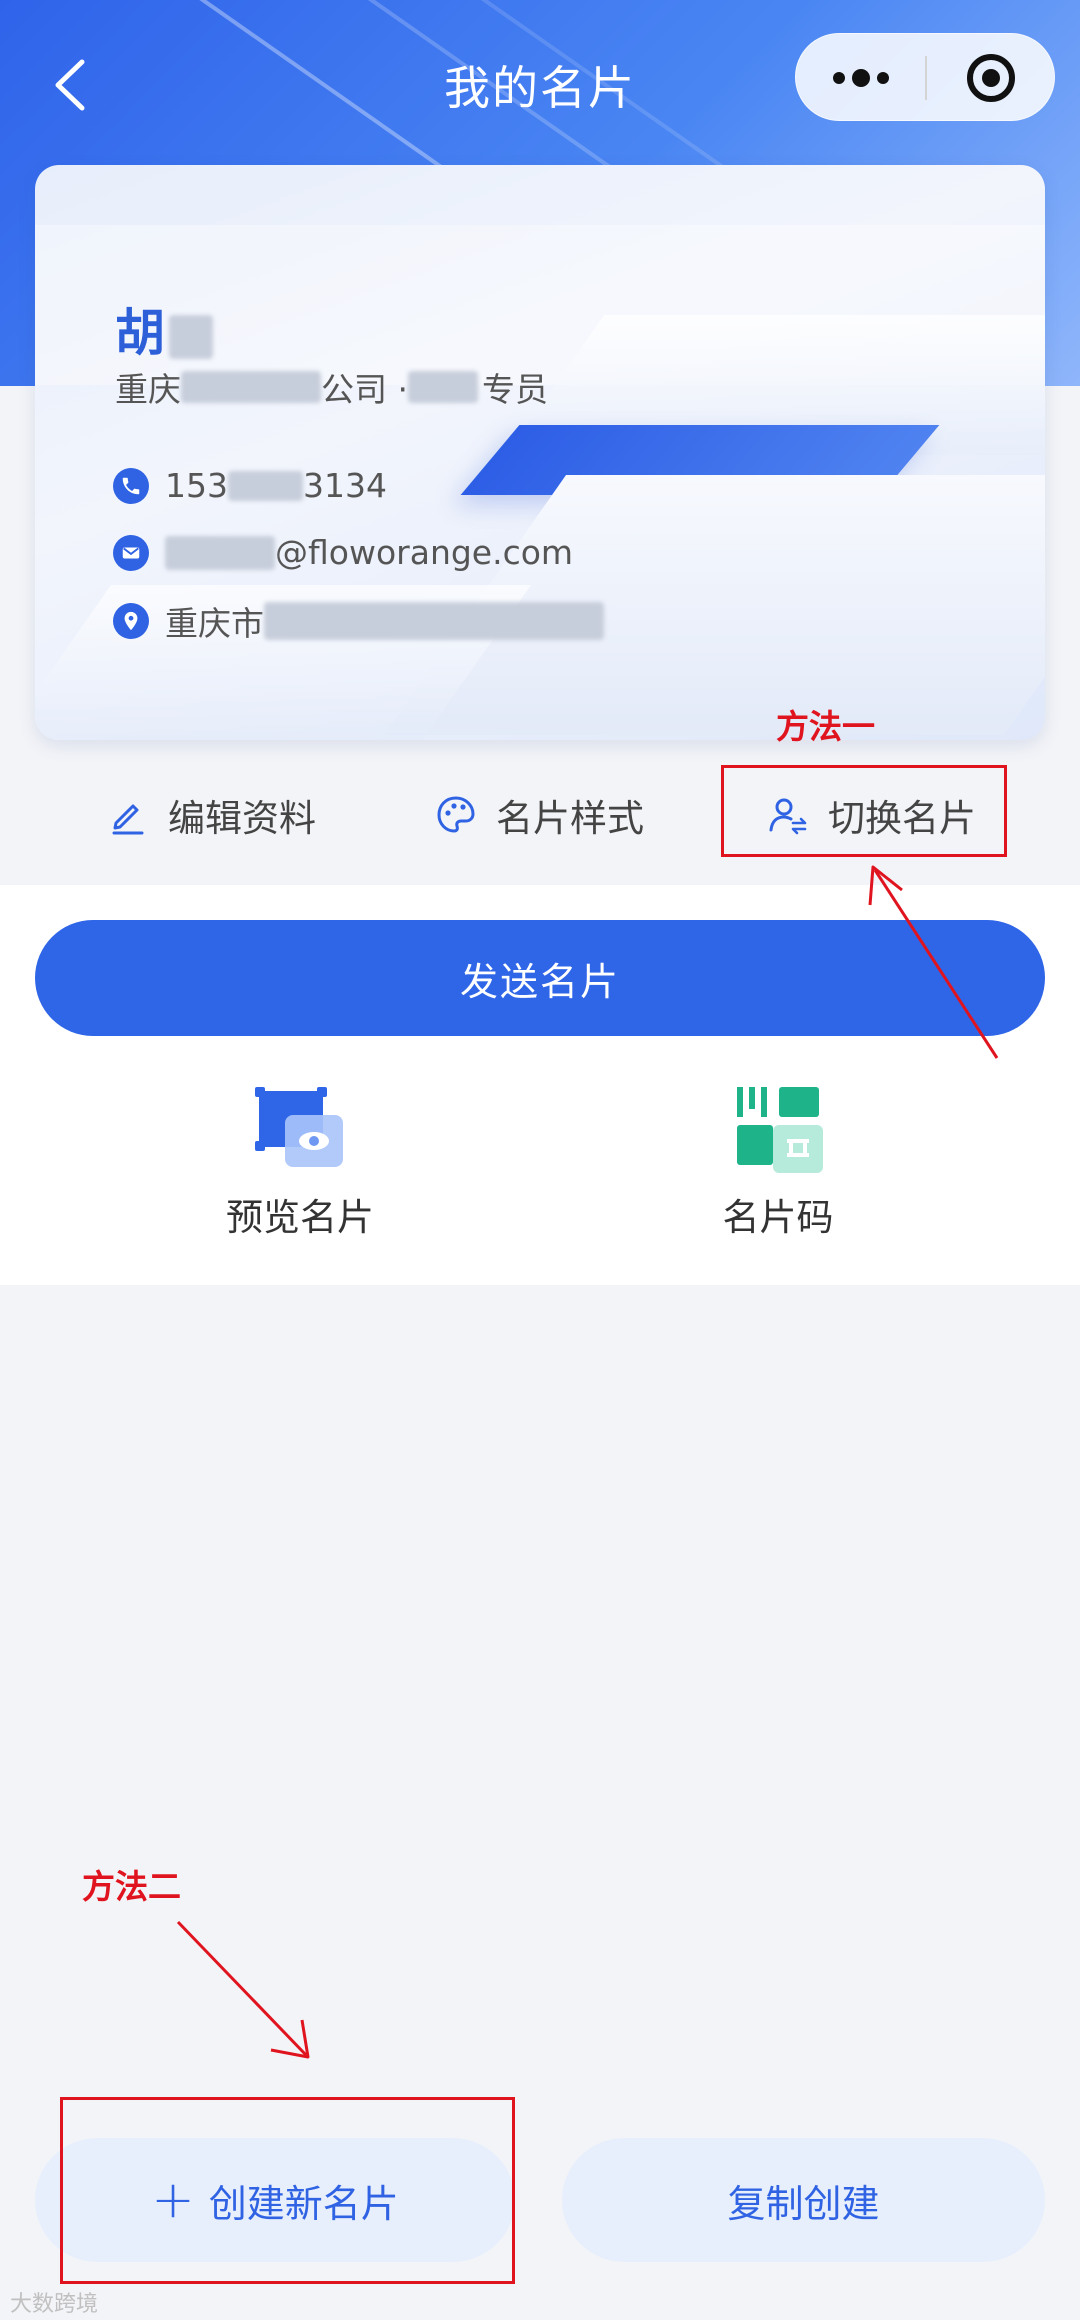 Image resolution: width=1080 pixels, height=2320 pixels. I want to click on card-style-button: 名片样式, so click(539, 815).